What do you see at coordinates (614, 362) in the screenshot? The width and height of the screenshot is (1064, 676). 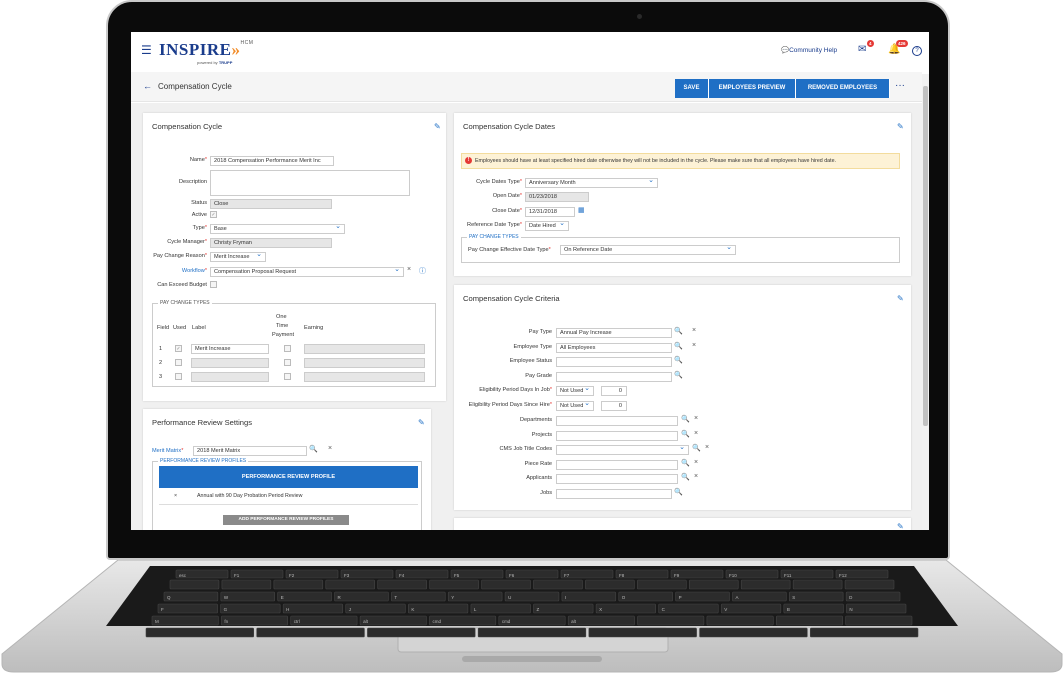 I see `employee-status-field` at bounding box center [614, 362].